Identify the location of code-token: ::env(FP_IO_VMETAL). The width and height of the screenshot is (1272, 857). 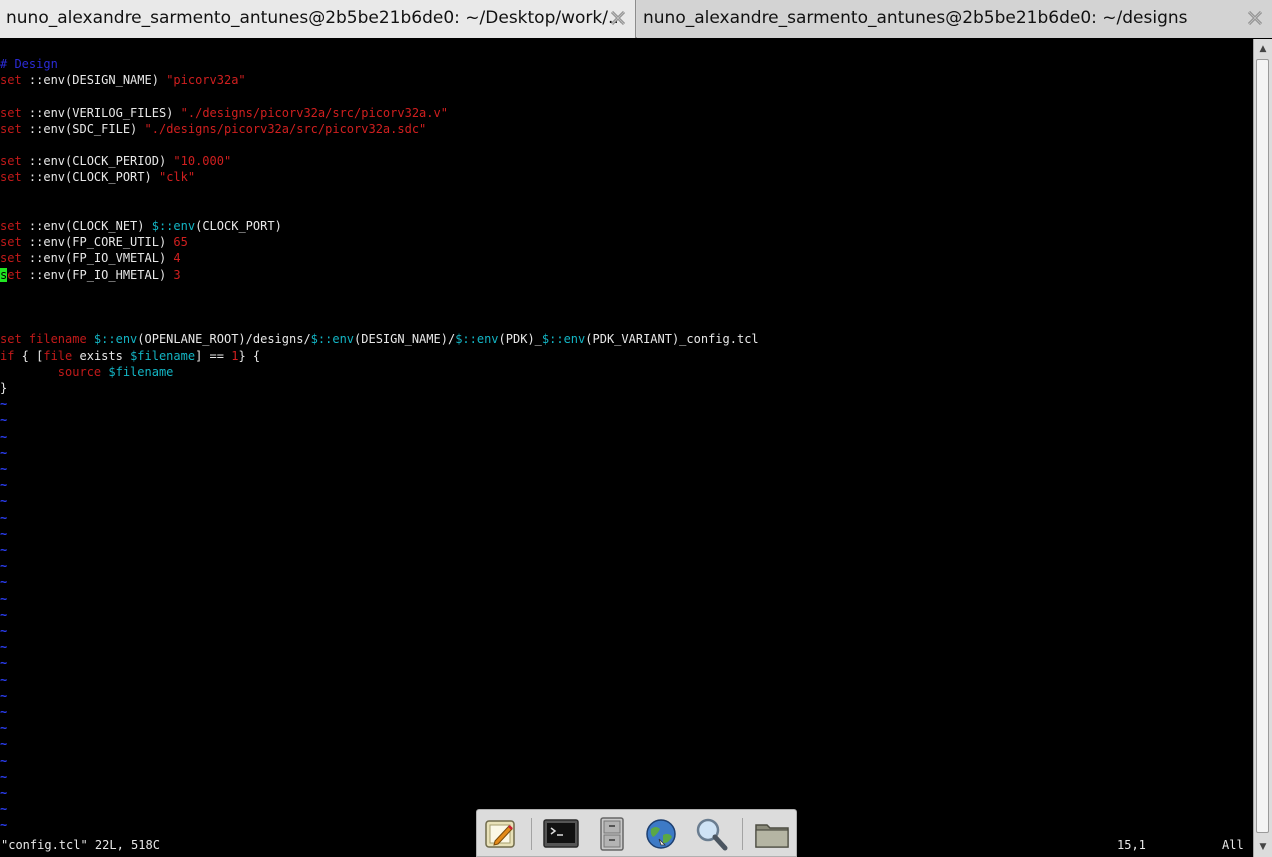
(97, 258).